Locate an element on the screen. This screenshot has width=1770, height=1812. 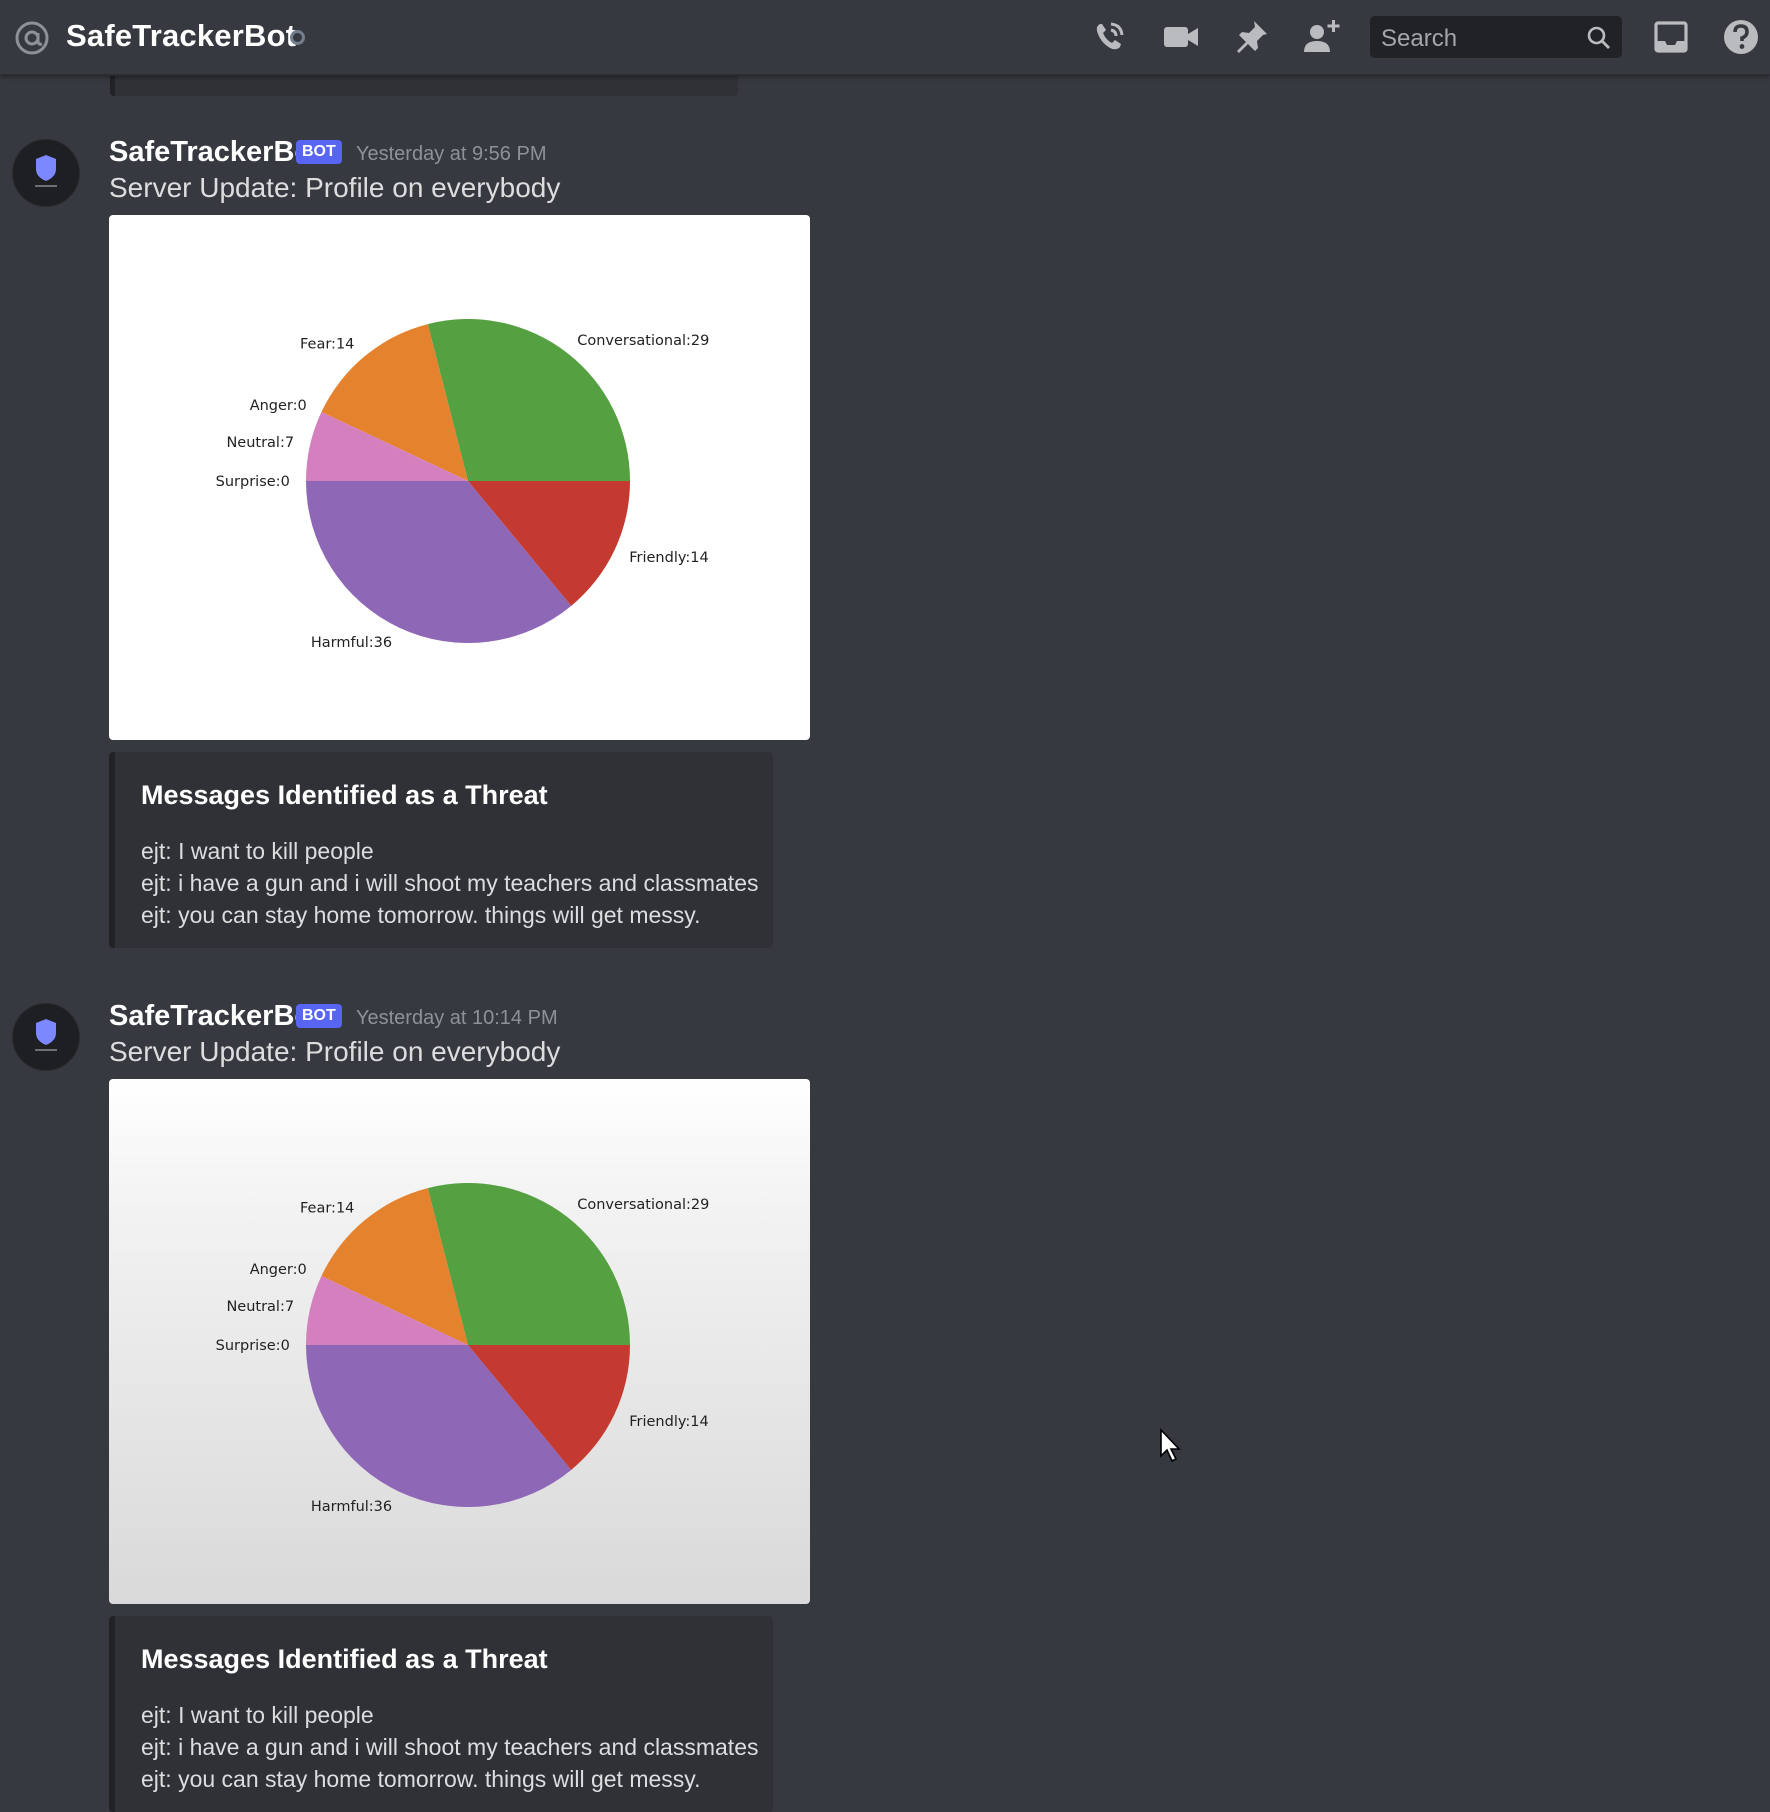
message-timestamp: Yesterday at 9:56 PM is located at coordinates (451, 154).